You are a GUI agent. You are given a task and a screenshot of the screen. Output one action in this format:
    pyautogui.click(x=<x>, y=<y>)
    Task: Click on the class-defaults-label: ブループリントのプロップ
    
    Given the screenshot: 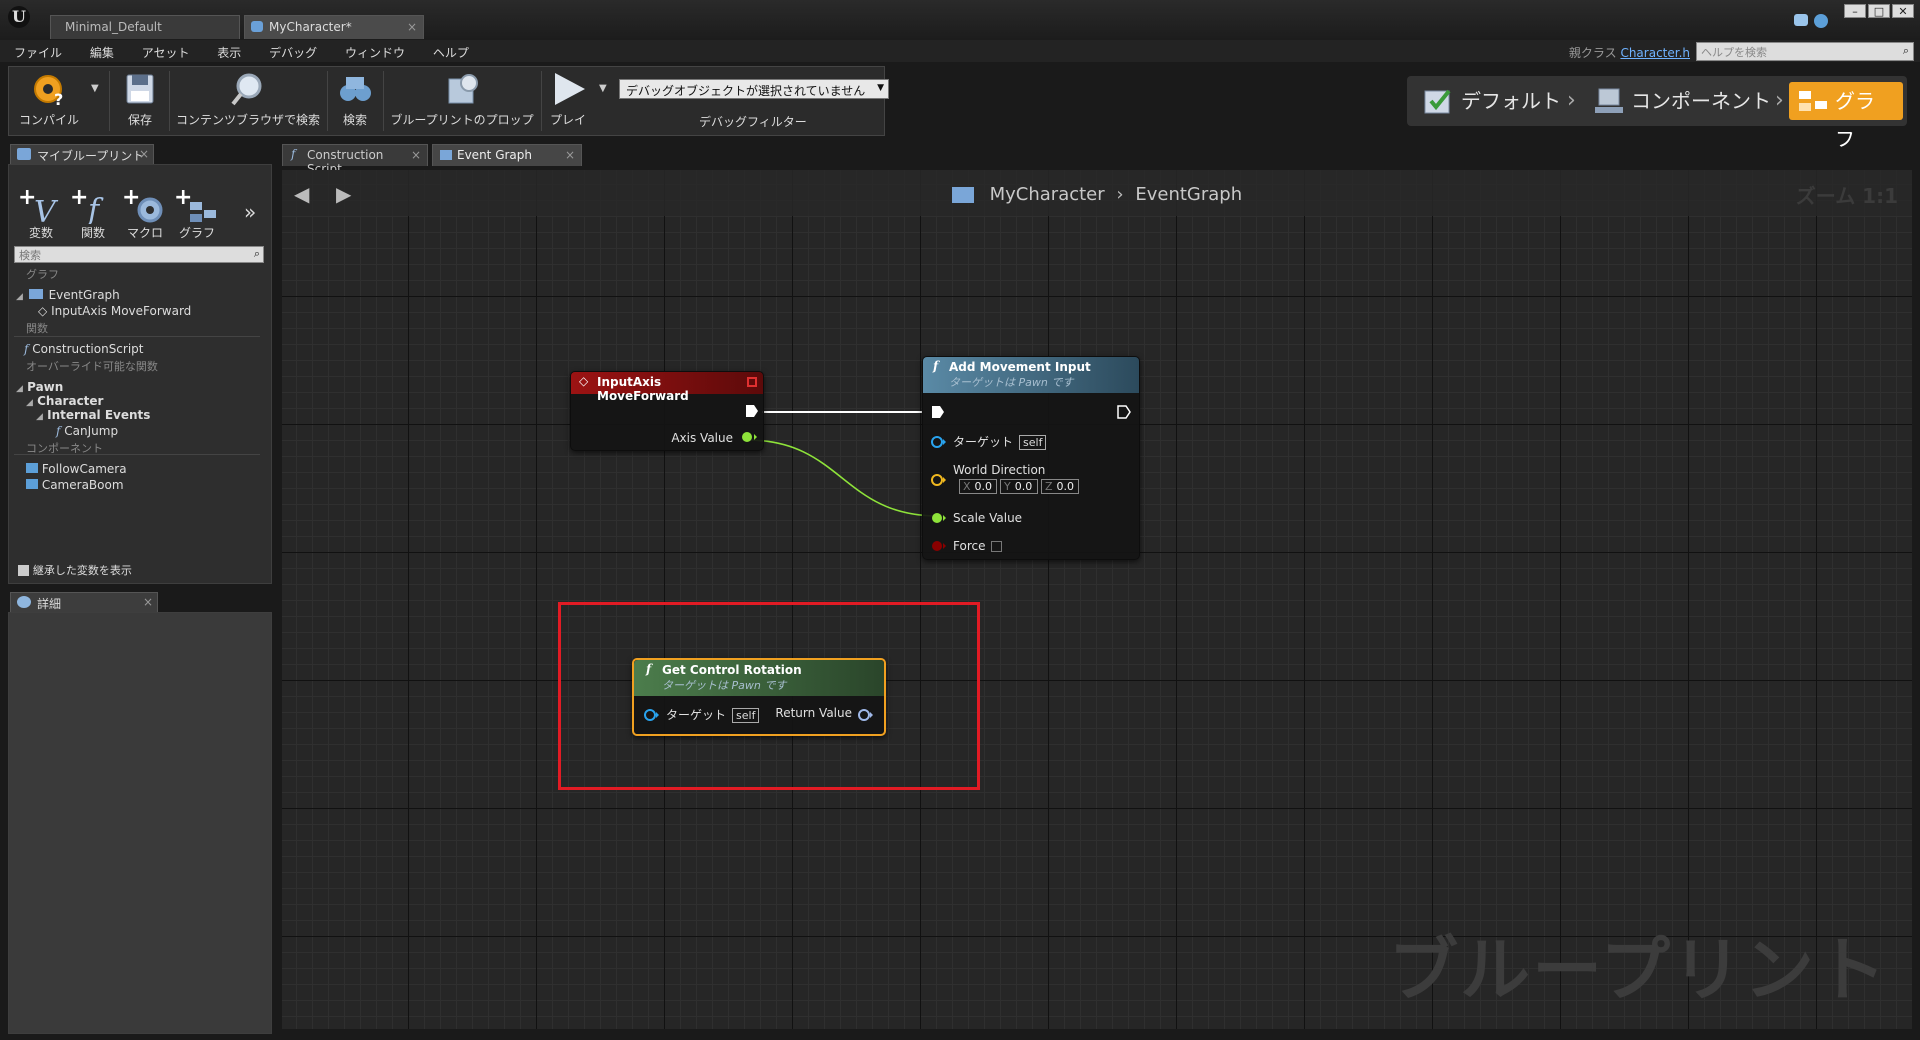 What is the action you would take?
    pyautogui.click(x=462, y=120)
    